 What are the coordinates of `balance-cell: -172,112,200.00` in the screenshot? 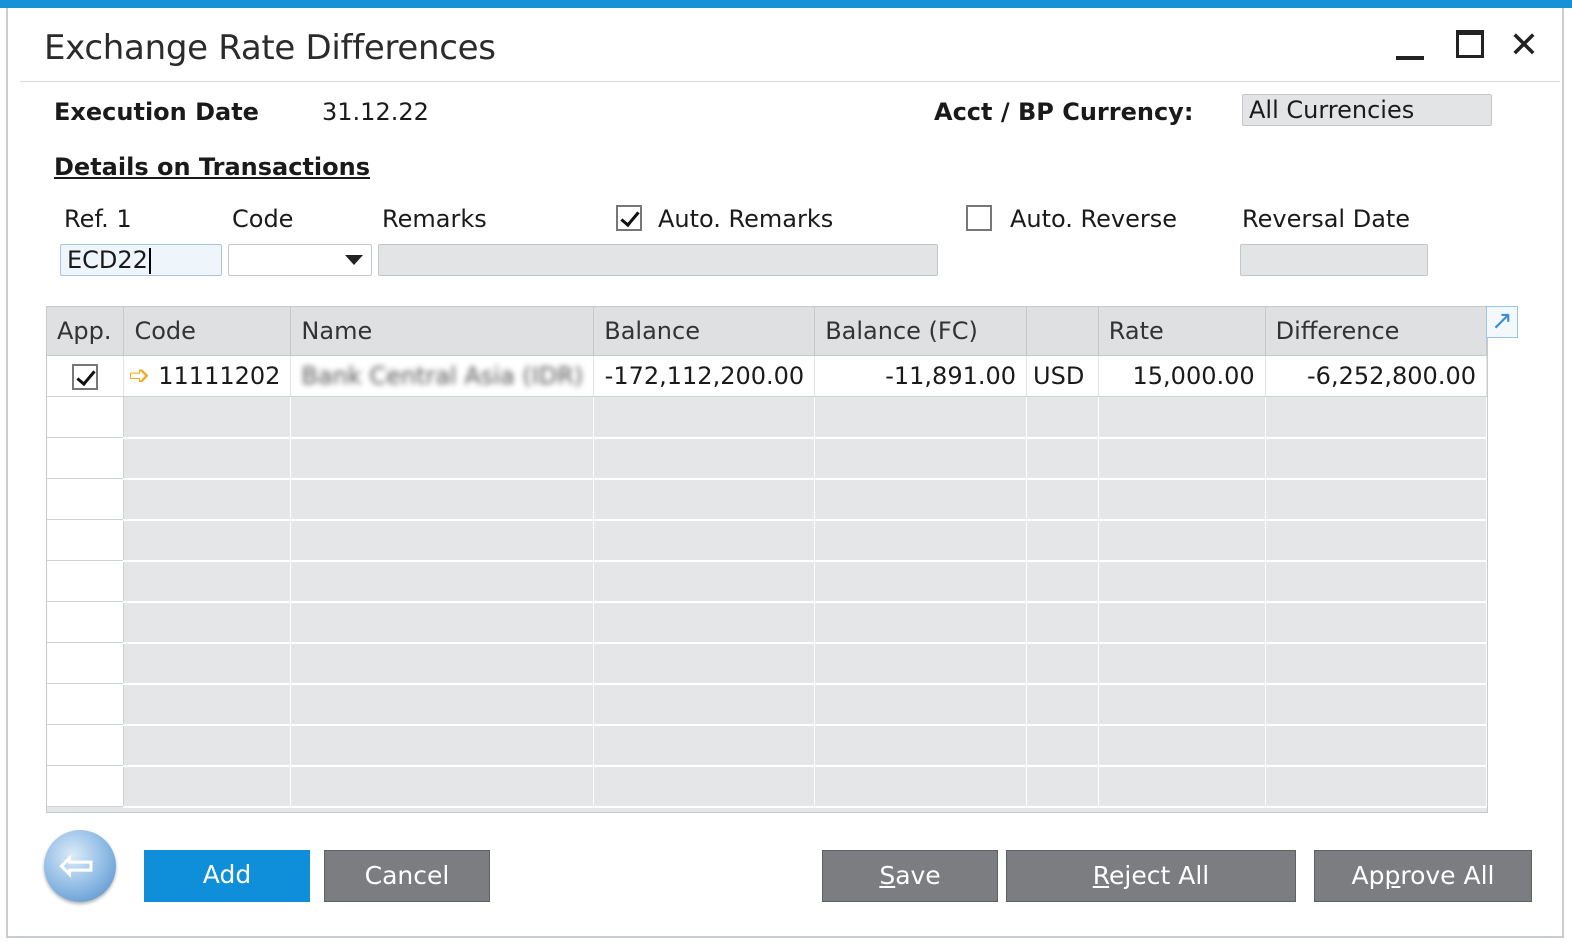 It's located at (704, 376).